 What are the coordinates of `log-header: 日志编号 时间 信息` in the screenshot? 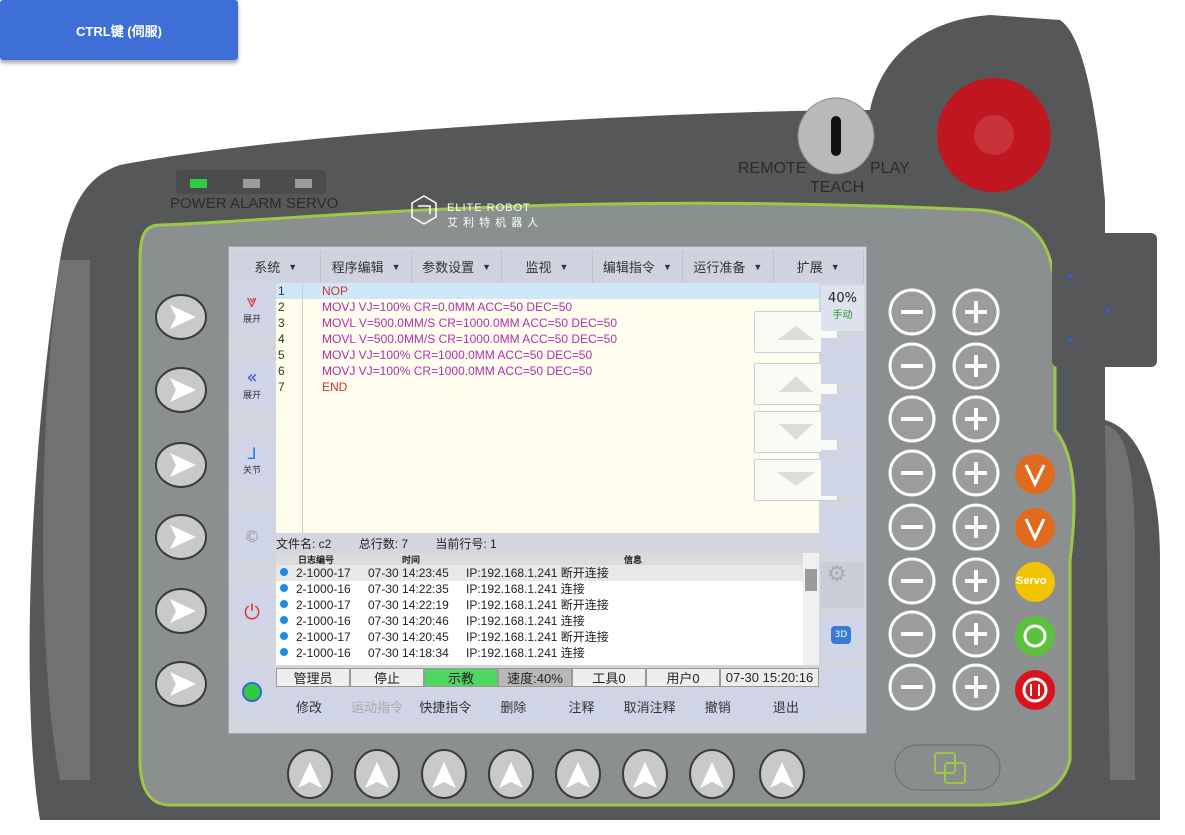 It's located at (539, 559).